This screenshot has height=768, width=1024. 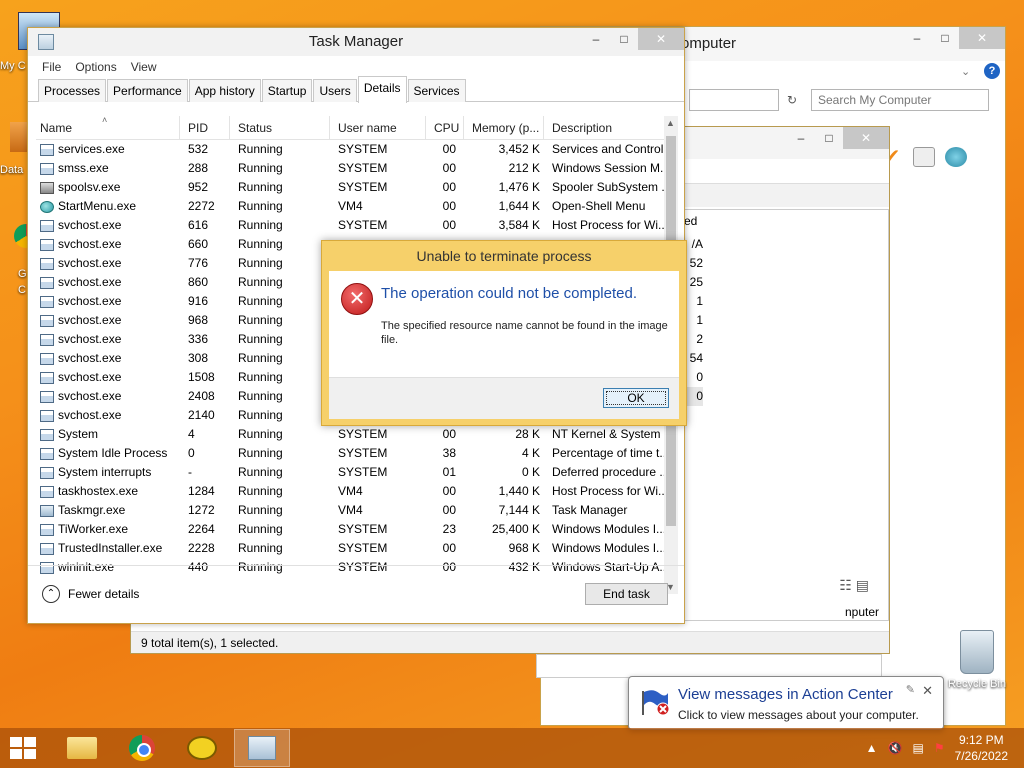 I want to click on folder-icon, so click(x=82, y=748).